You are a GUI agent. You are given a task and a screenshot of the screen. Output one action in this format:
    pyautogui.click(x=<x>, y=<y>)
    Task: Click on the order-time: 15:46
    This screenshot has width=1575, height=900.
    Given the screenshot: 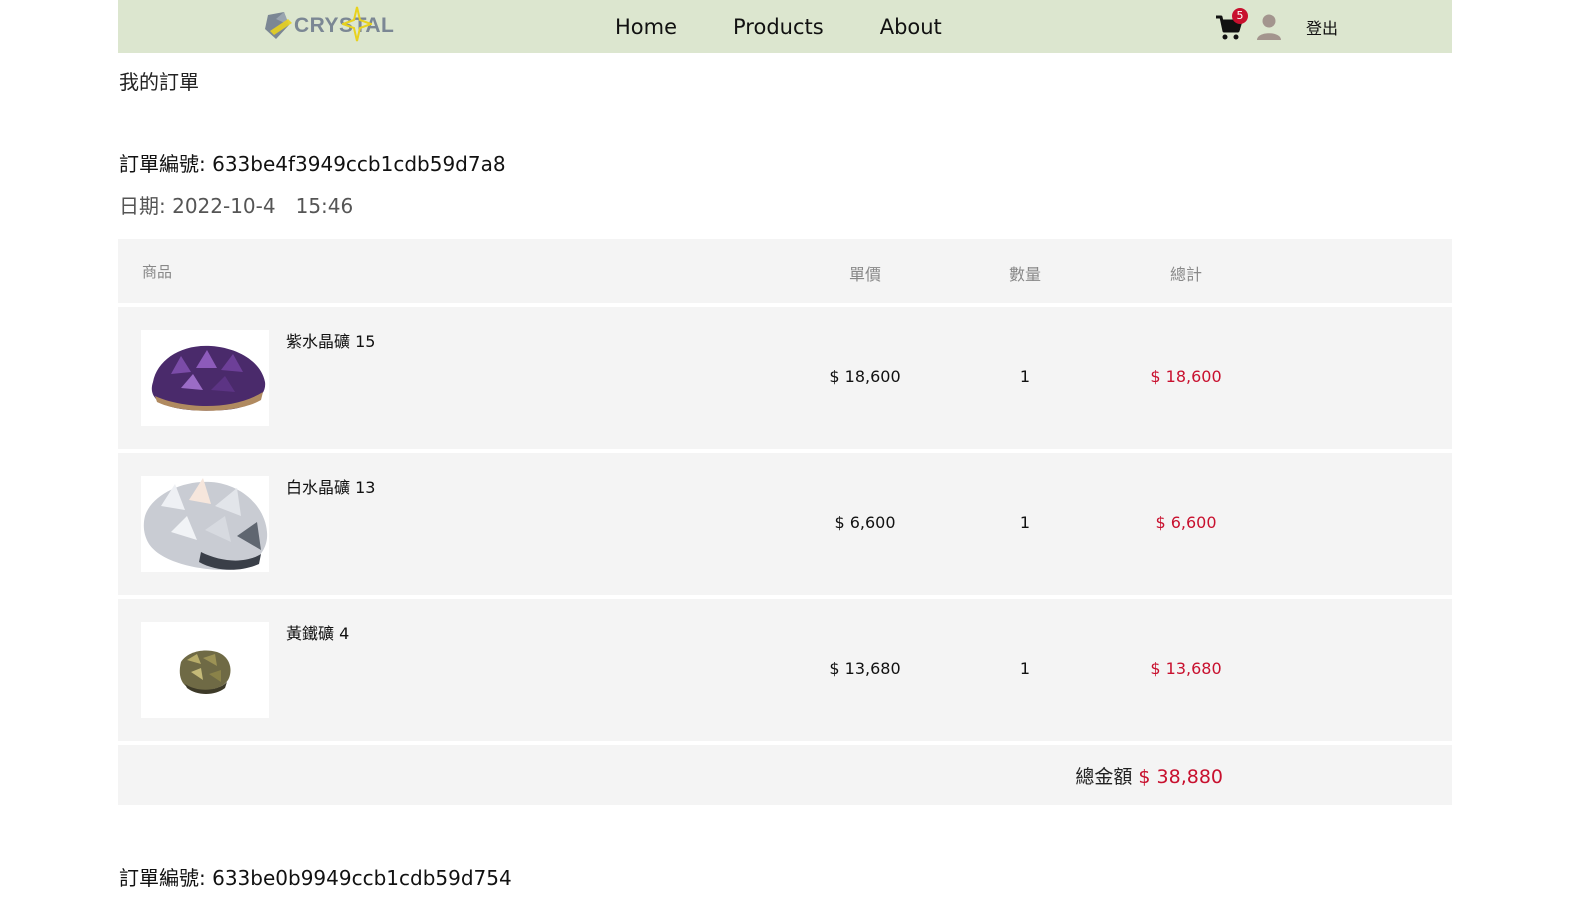 What is the action you would take?
    pyautogui.click(x=324, y=206)
    